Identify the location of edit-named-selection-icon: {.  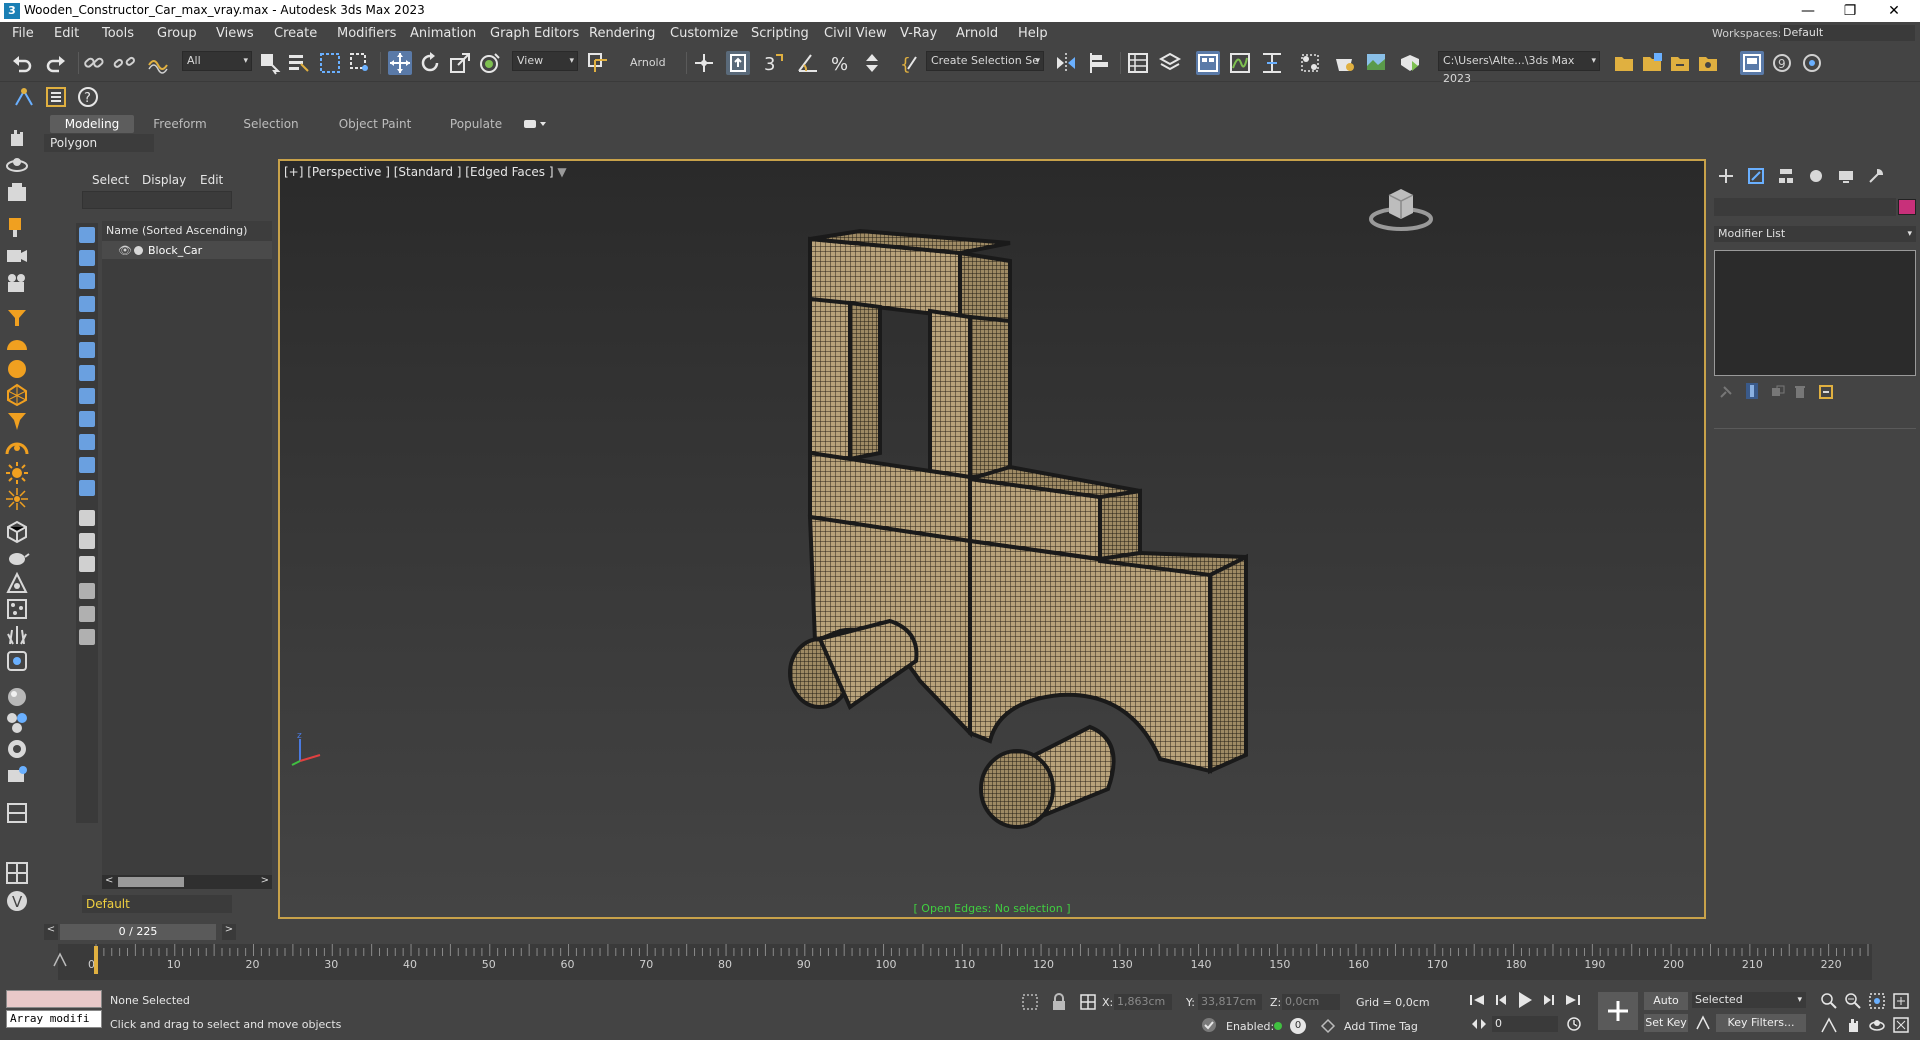
(910, 63).